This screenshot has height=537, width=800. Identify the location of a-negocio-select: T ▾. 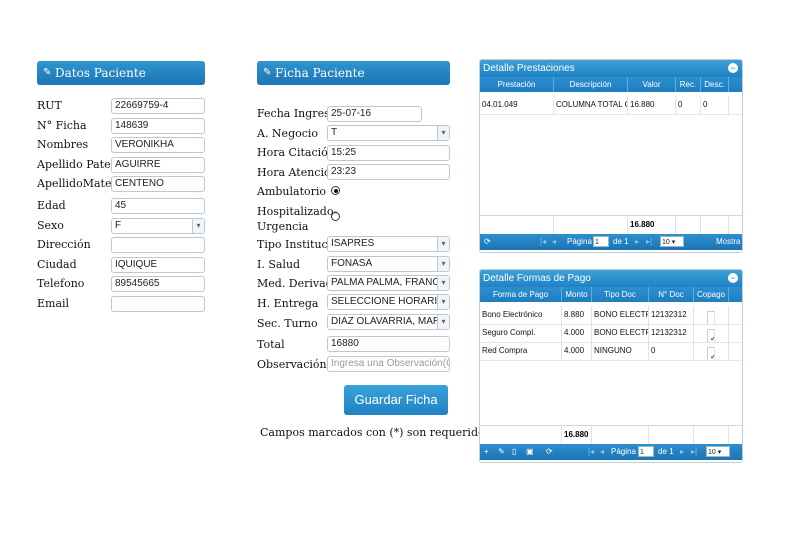
(388, 133).